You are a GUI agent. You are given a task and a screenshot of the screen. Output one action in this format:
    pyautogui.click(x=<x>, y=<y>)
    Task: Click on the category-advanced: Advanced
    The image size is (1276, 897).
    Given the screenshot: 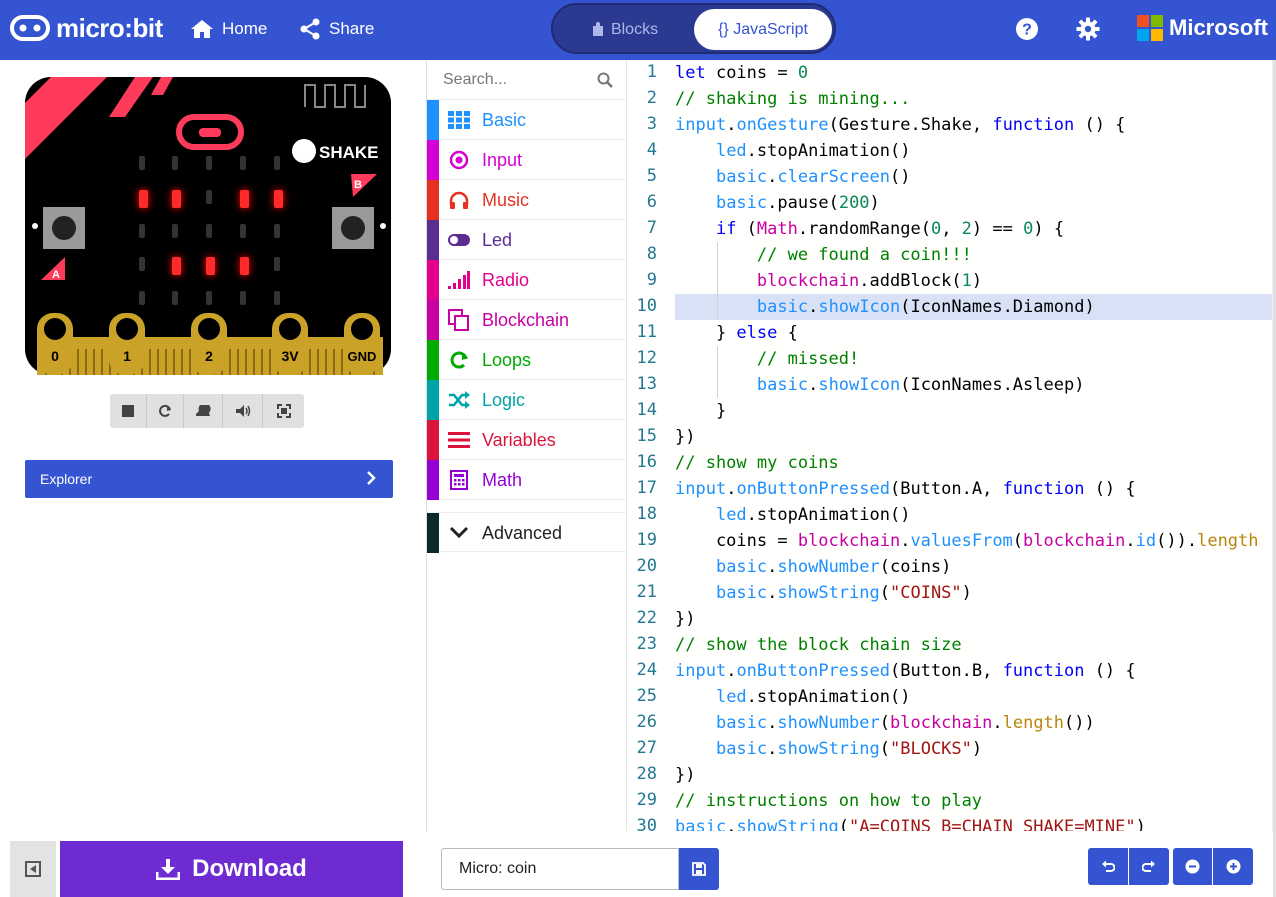 What is the action you would take?
    pyautogui.click(x=526, y=532)
    